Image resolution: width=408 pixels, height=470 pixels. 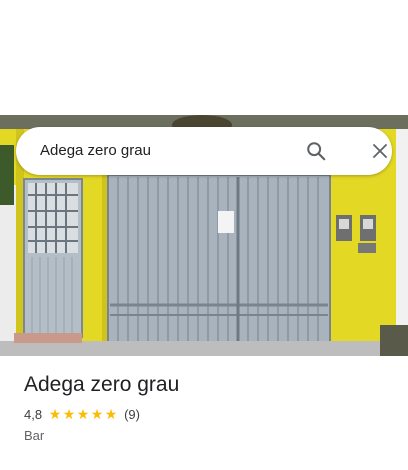 What do you see at coordinates (132, 414) in the screenshot?
I see `review-count: (9)` at bounding box center [132, 414].